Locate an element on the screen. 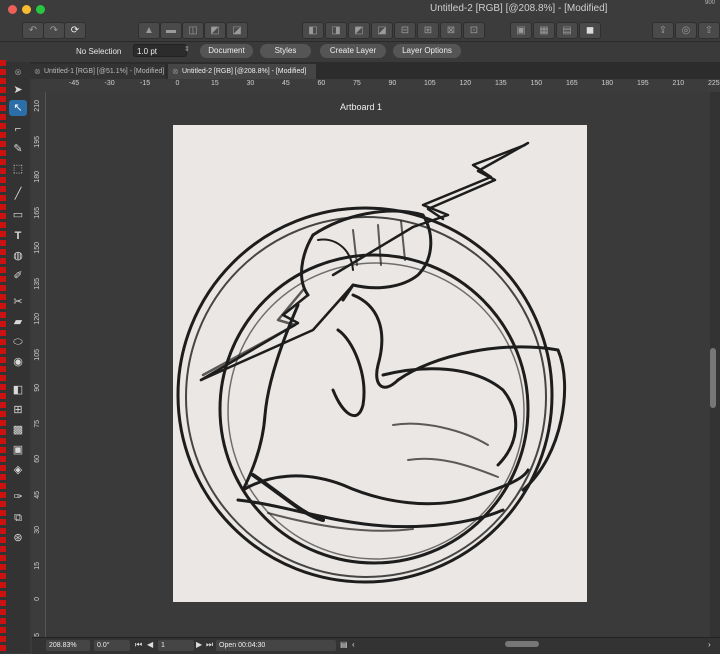 The width and height of the screenshot is (720, 654). open-time-field: Open 00:04:30 is located at coordinates (276, 645).